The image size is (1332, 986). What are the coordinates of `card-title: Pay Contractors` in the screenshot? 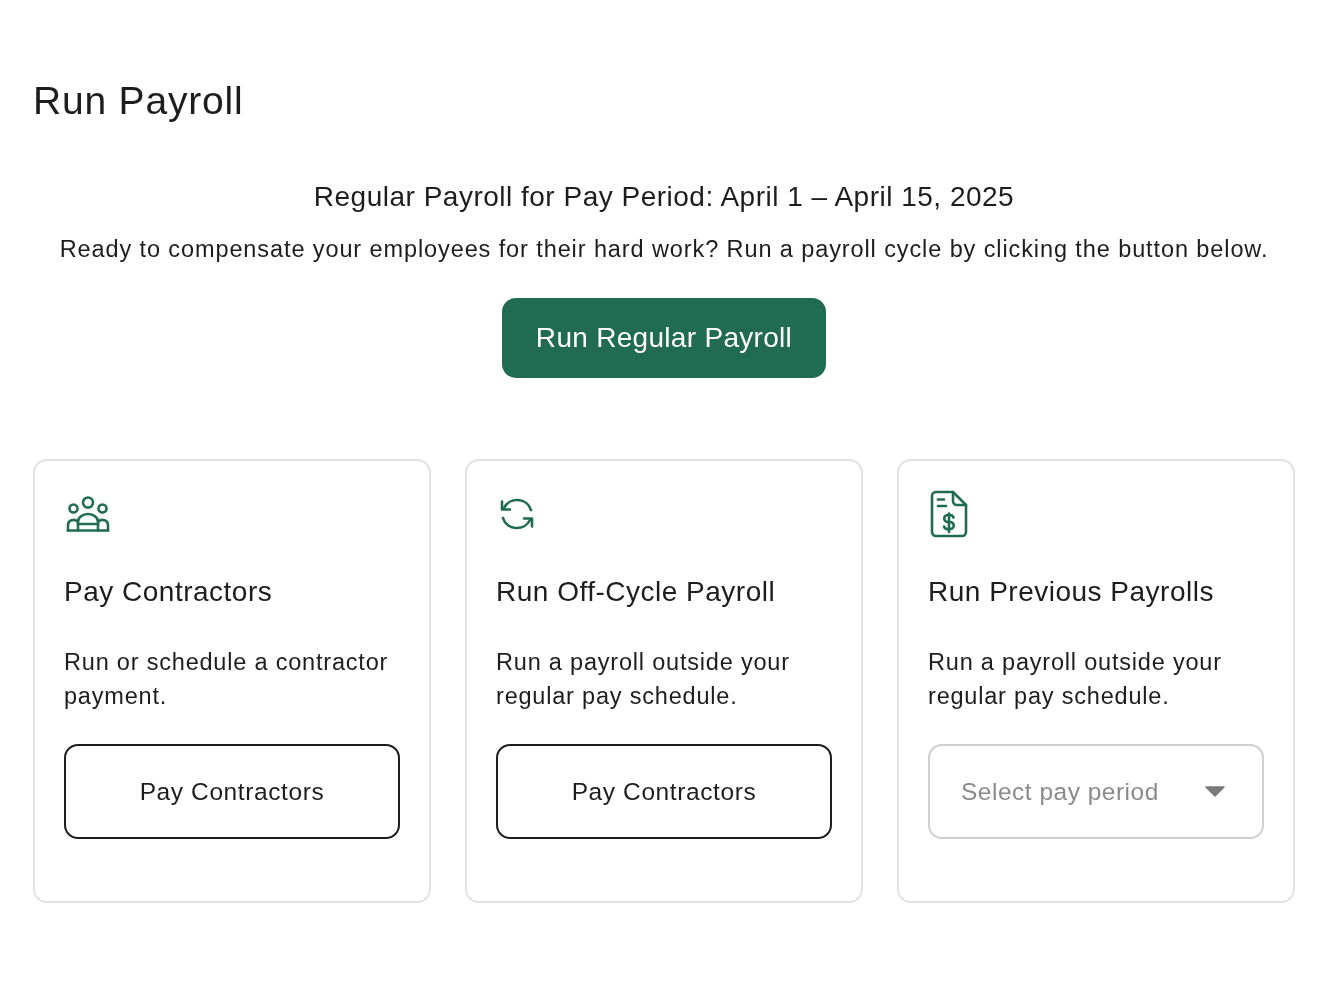 It's located at (168, 592).